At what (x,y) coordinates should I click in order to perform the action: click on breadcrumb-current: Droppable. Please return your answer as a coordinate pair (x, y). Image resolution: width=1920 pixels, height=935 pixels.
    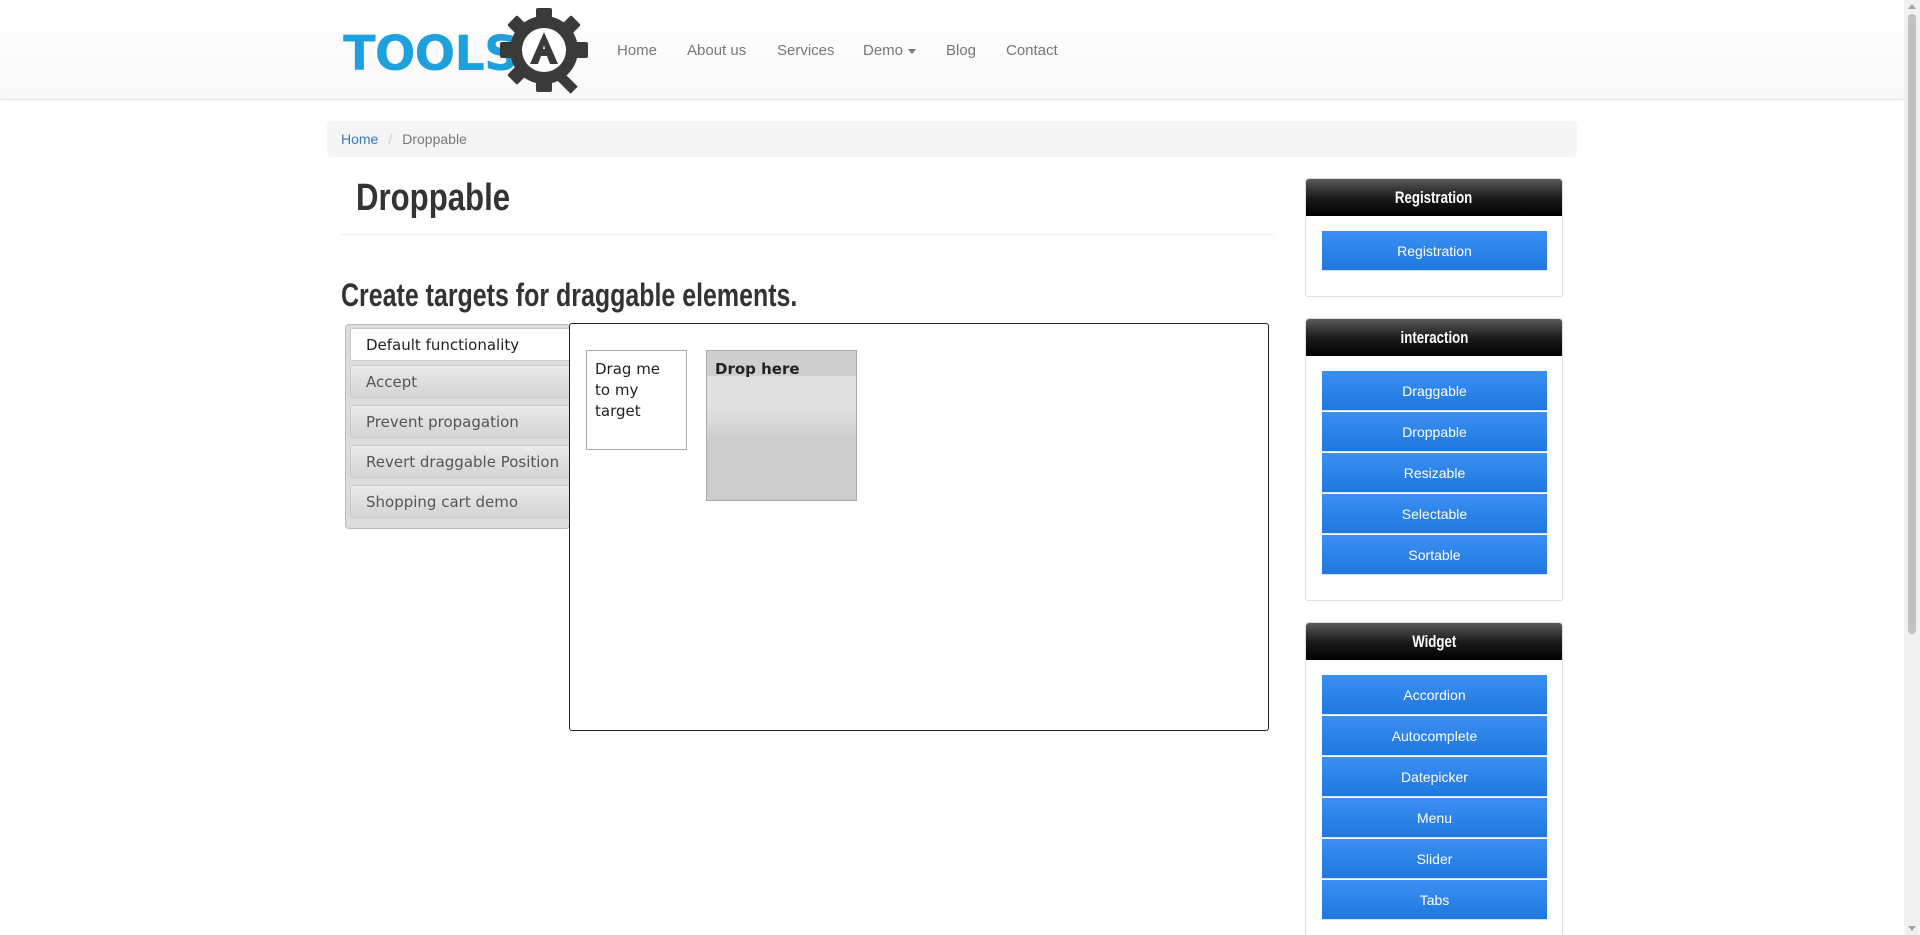
    Looking at the image, I should click on (434, 139).